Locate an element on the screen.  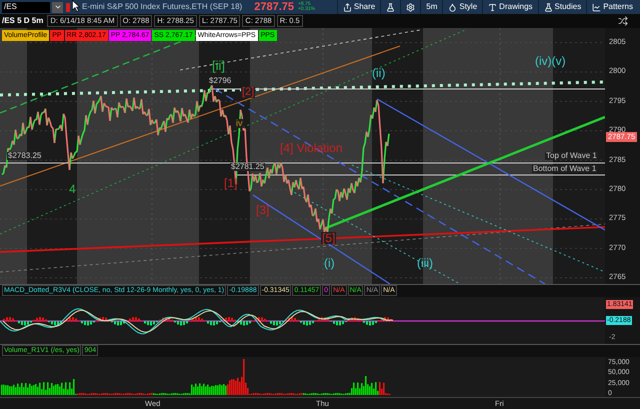
chart-annotation: [ii] is located at coordinates (218, 65).